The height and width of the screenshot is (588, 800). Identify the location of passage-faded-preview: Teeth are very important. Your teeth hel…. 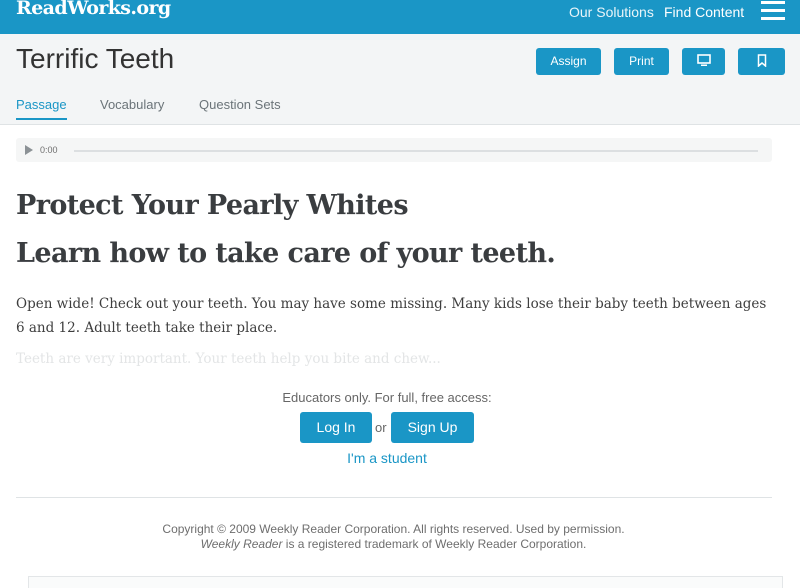
(228, 359).